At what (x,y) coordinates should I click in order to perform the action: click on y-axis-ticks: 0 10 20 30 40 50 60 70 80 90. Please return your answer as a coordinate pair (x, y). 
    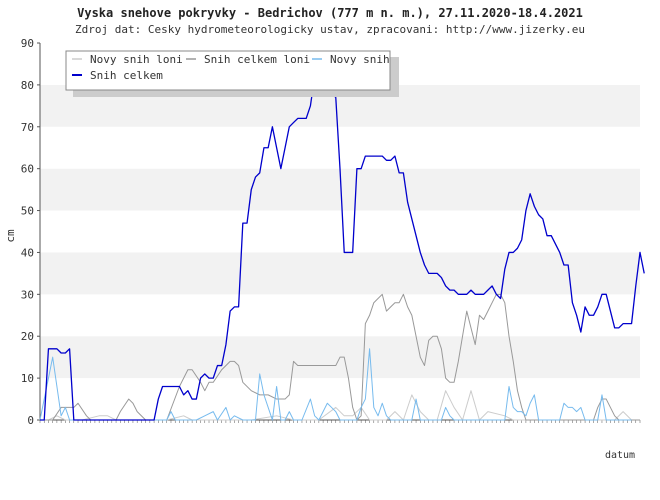
    Looking at the image, I should click on (30, 232).